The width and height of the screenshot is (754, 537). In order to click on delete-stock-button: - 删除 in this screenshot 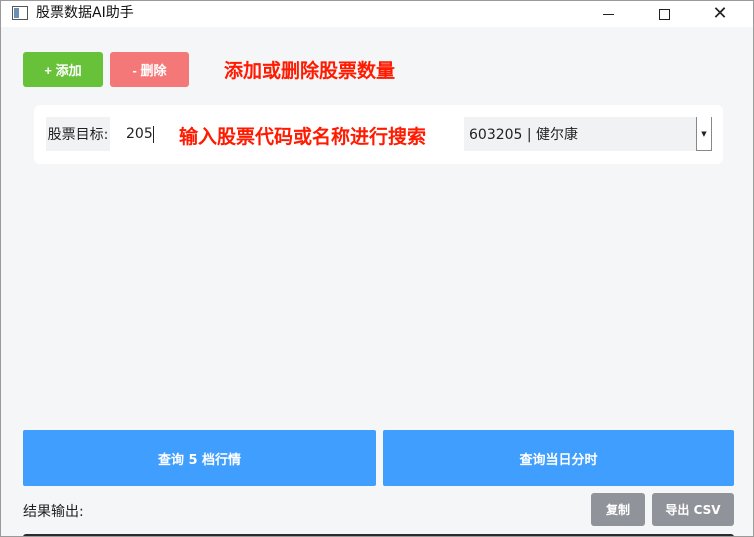, I will do `click(149, 69)`.